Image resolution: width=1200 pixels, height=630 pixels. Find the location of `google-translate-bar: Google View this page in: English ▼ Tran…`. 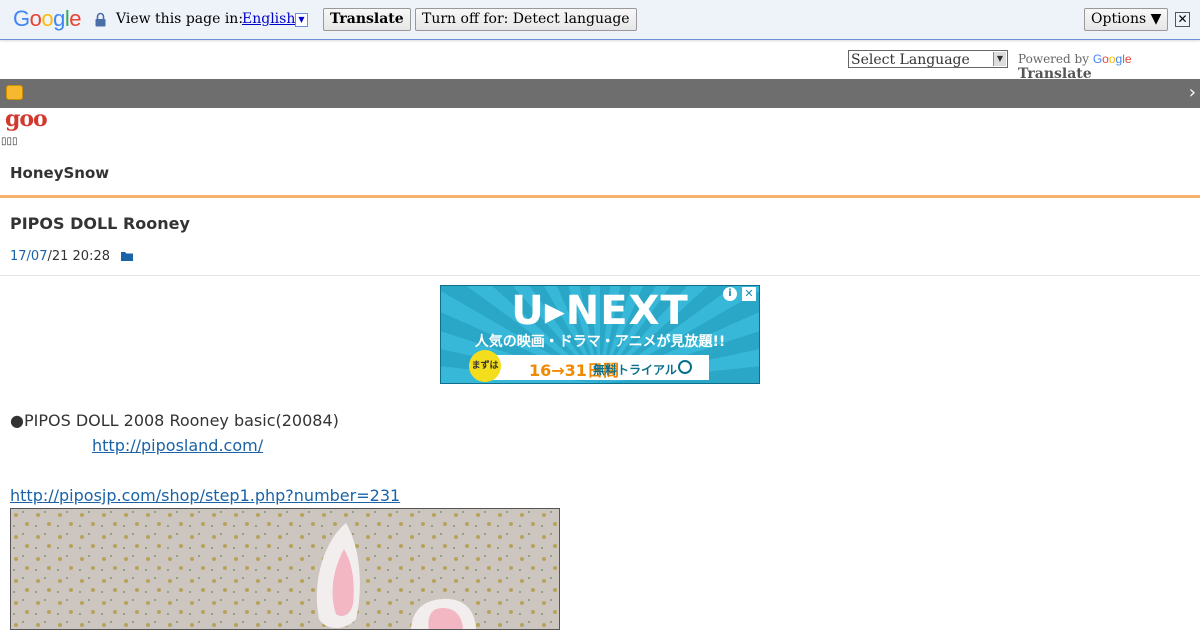

google-translate-bar: Google View this page in: English ▼ Tran… is located at coordinates (600, 20).